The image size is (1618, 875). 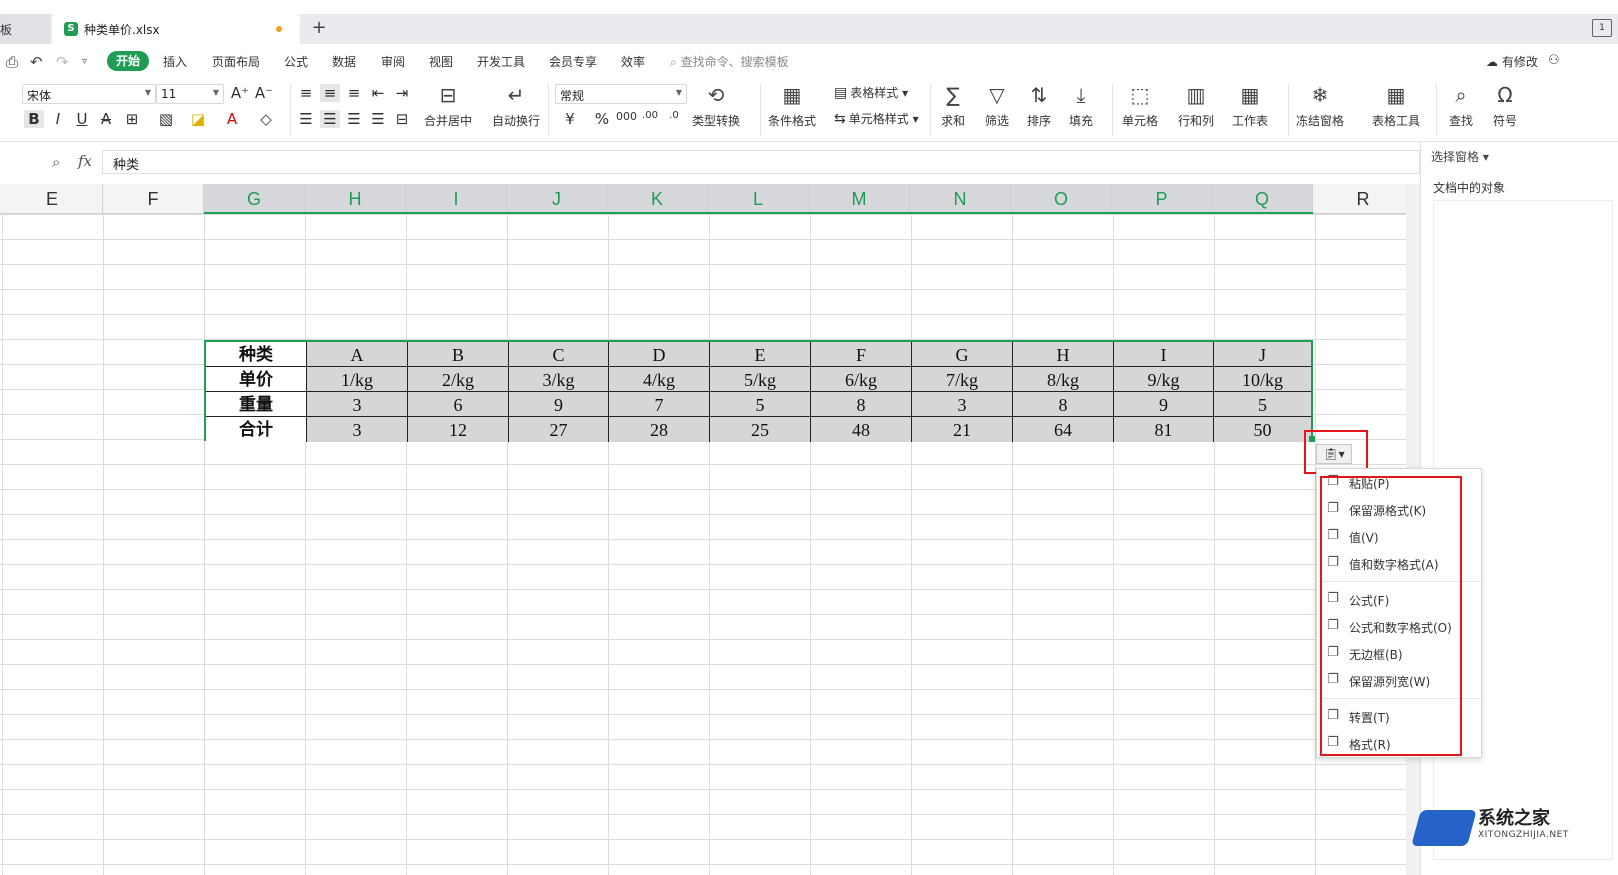 I want to click on menu-efficiency: 效率, so click(x=633, y=61).